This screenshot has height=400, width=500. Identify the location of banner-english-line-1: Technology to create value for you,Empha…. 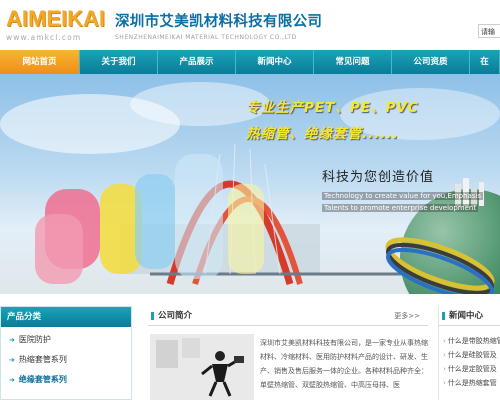
(403, 196).